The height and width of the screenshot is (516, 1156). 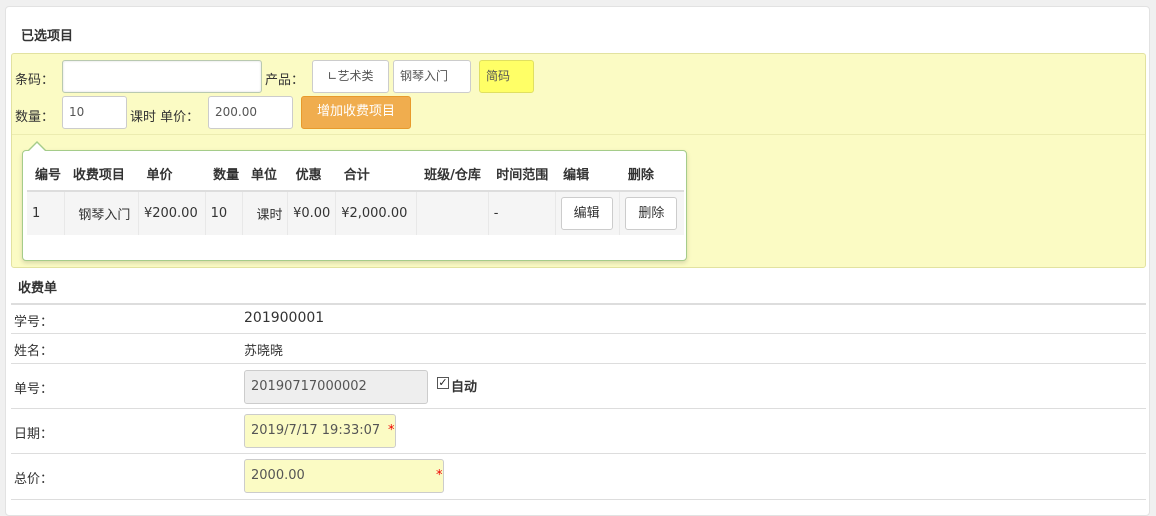 I want to click on order-no-row: 单号： 20190717000002 ✓ 自动, so click(x=578, y=386).